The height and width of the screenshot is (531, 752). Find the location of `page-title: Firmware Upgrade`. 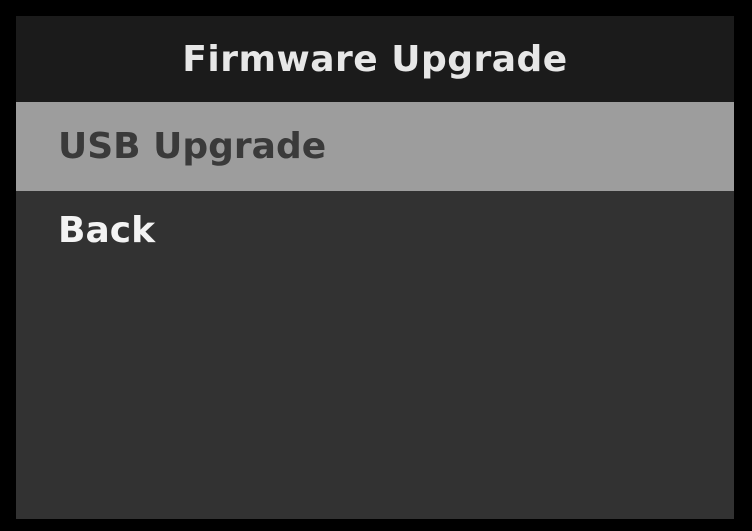

page-title: Firmware Upgrade is located at coordinates (375, 59).